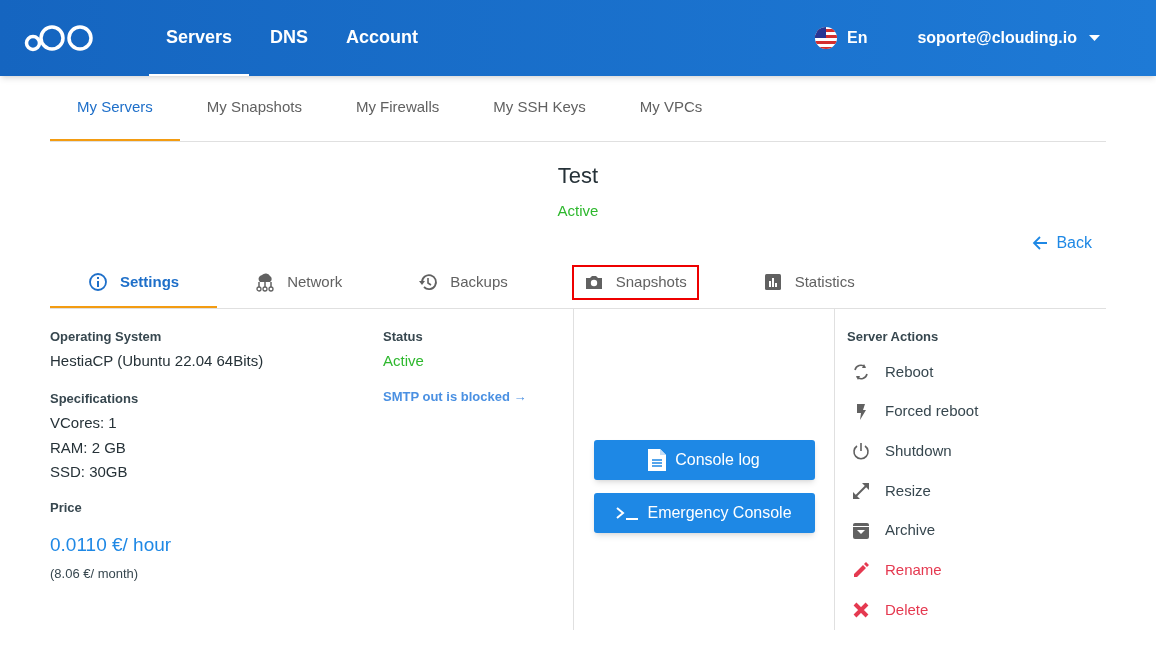 The height and width of the screenshot is (652, 1156). What do you see at coordinates (635, 282) in the screenshot?
I see `detail-tab: Snapshots` at bounding box center [635, 282].